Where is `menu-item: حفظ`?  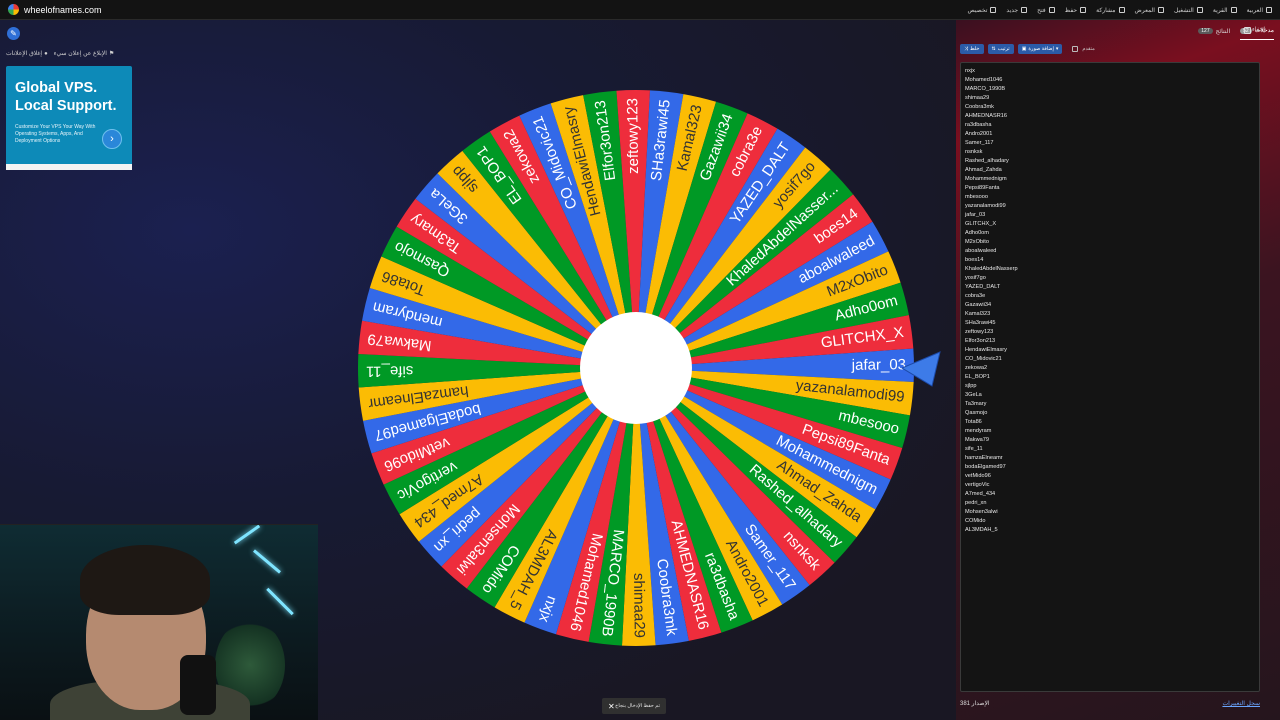
menu-item: حفظ is located at coordinates (1076, 10).